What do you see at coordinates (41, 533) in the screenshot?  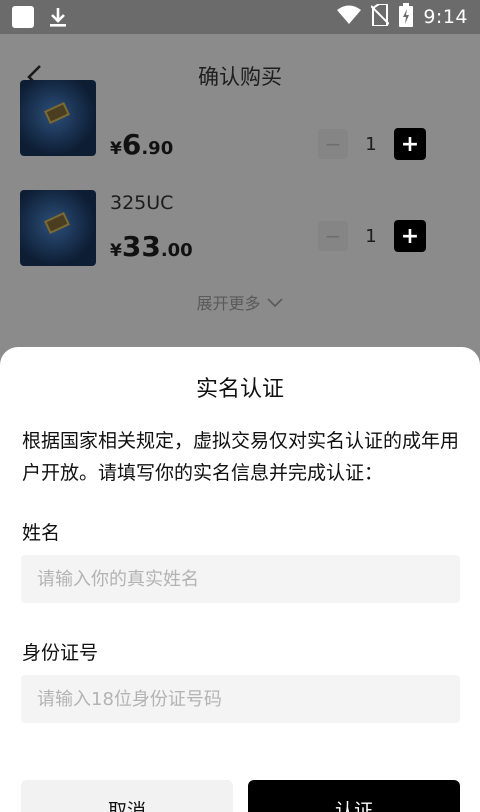 I see `name-label: 姓名` at bounding box center [41, 533].